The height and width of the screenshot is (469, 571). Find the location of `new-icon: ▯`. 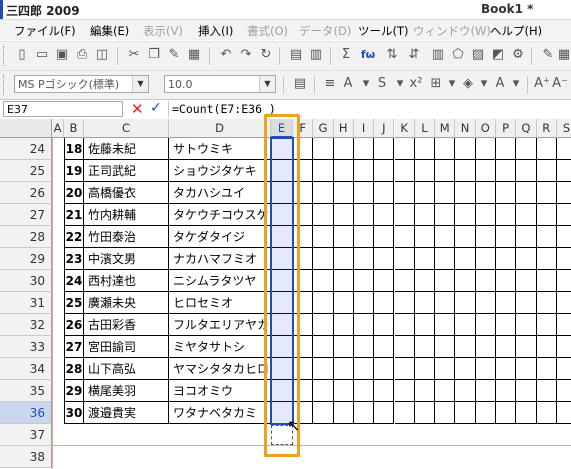

new-icon: ▯ is located at coordinates (22, 55).